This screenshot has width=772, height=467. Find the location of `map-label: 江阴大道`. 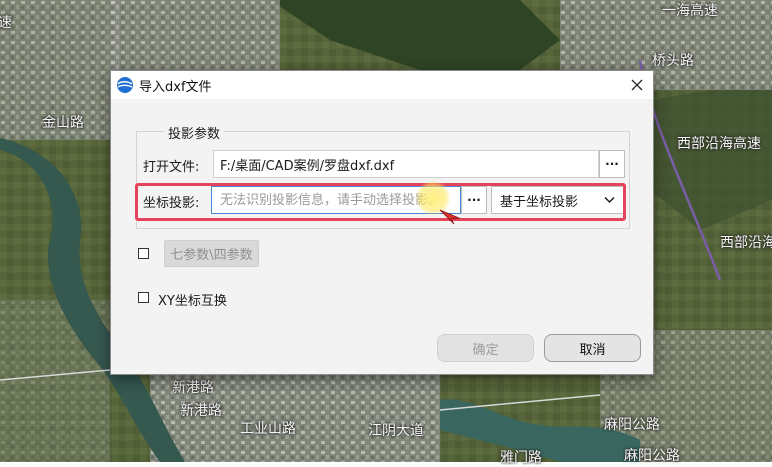

map-label: 江阴大道 is located at coordinates (396, 431).